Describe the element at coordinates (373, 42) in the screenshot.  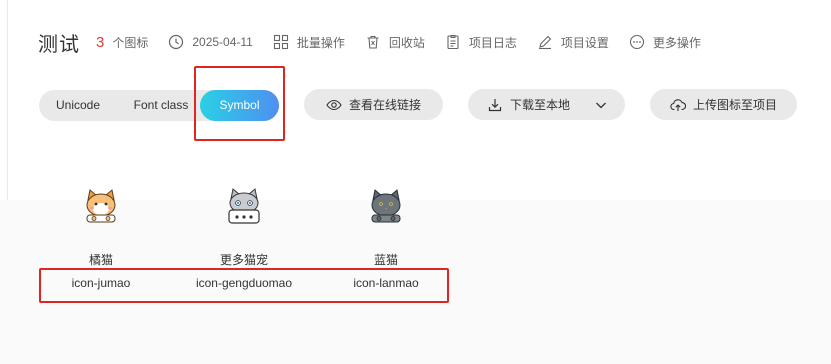
I see `trash-icon` at that location.